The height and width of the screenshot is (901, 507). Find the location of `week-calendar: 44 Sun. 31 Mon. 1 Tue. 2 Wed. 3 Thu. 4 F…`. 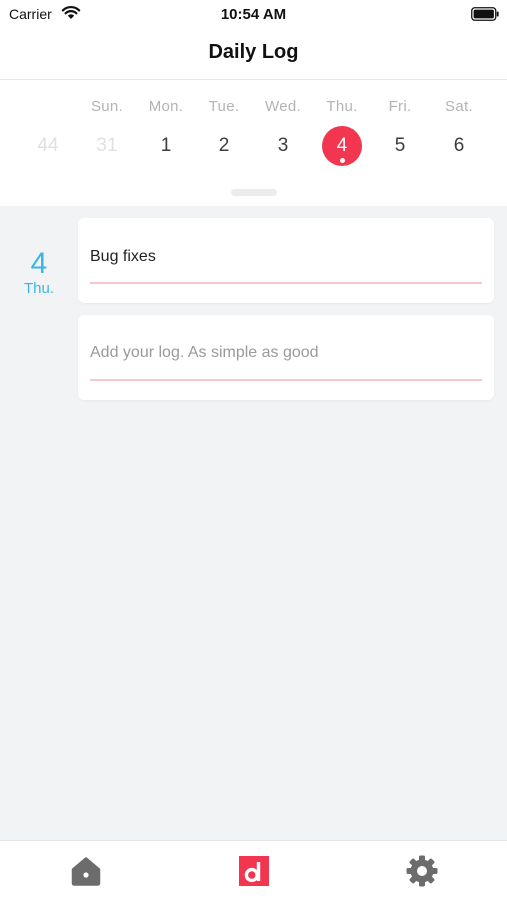

week-calendar: 44 Sun. 31 Mon. 1 Tue. 2 Wed. 3 Thu. 4 F… is located at coordinates (253, 143).